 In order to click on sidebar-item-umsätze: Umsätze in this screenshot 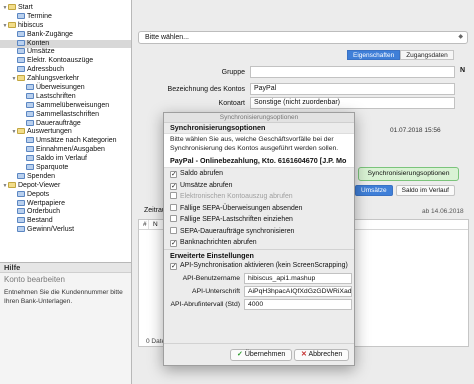, I will do `click(65, 52)`.